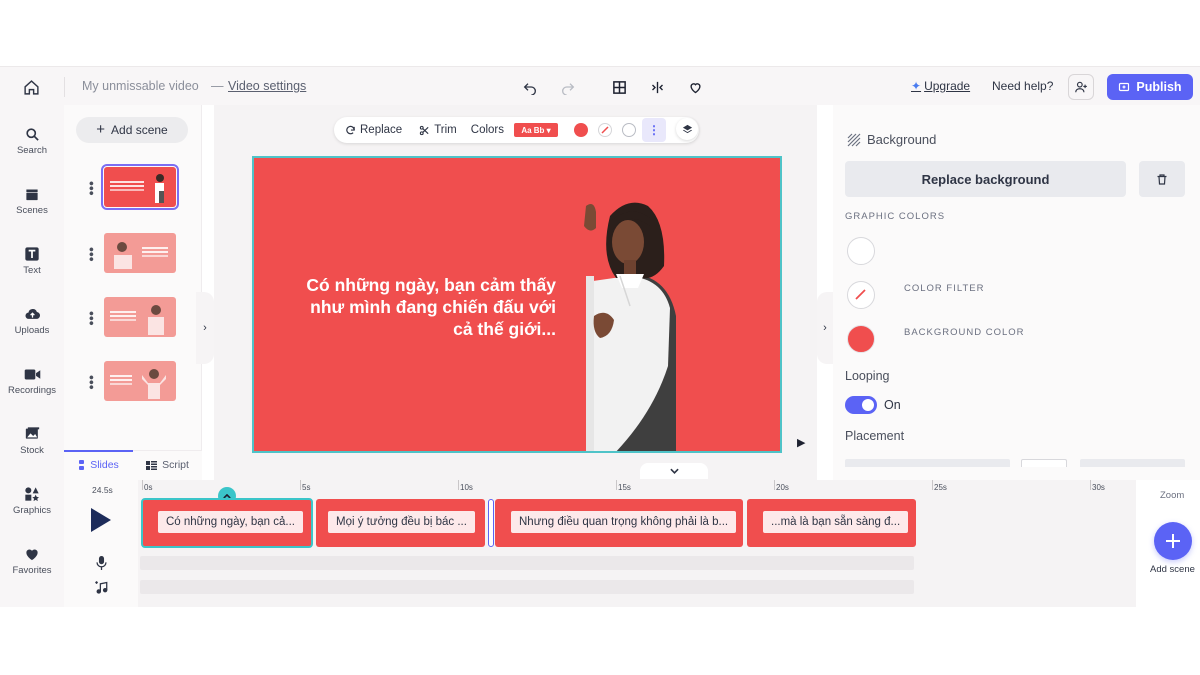 The width and height of the screenshot is (1200, 675). I want to click on color-palette-badge: Aa Bb ▾, so click(536, 130).